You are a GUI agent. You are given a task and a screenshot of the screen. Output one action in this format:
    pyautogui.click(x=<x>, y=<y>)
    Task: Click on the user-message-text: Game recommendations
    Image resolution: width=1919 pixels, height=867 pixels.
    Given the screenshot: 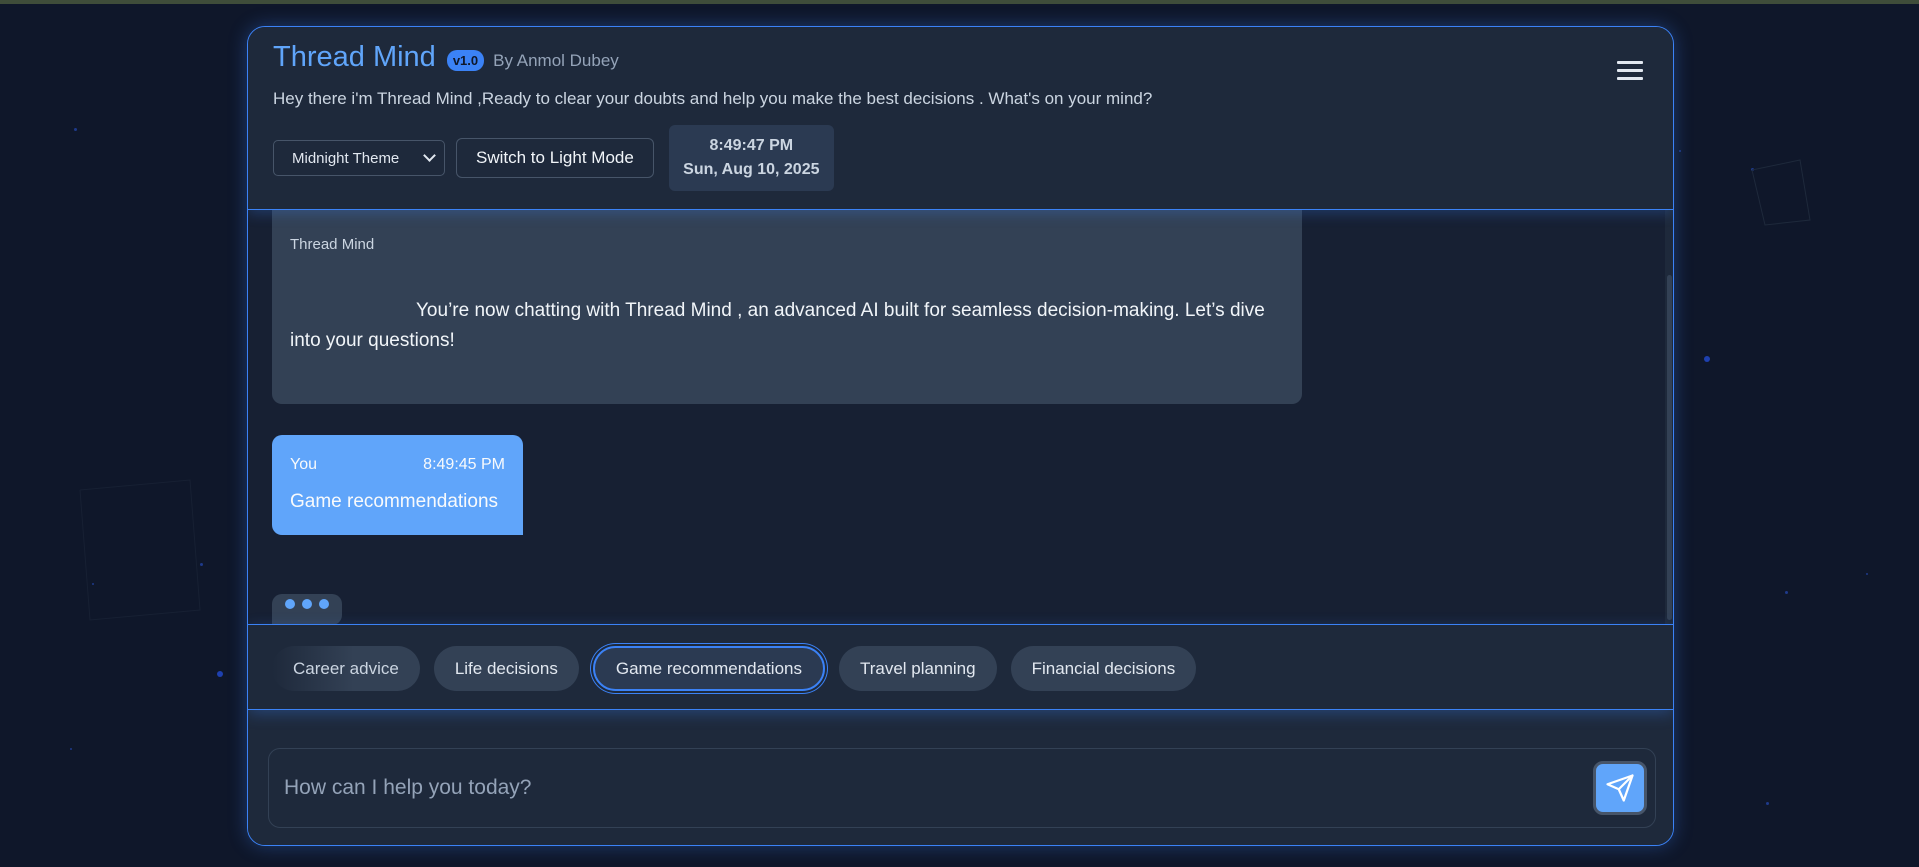 What is the action you would take?
    pyautogui.click(x=394, y=501)
    